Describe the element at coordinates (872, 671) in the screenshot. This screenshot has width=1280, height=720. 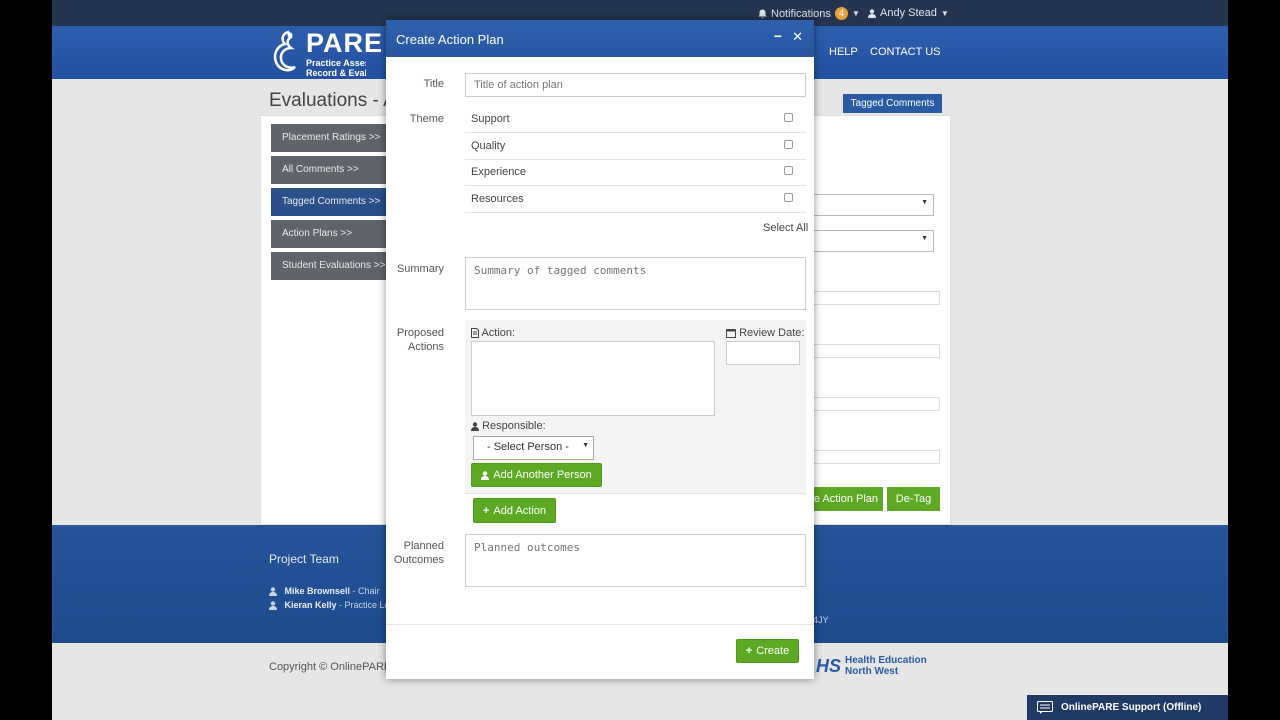
I see `nhs-line-2: North West` at that location.